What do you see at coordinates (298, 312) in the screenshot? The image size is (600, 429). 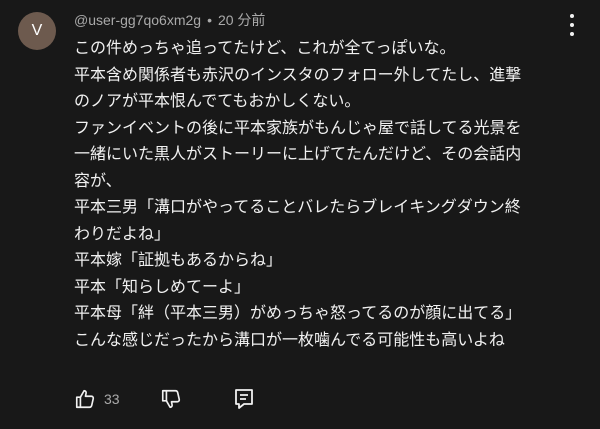 I see `comment-line: 平本母「絆（平本三男）がめっちゃ怒ってるのが顔に出てる」` at bounding box center [298, 312].